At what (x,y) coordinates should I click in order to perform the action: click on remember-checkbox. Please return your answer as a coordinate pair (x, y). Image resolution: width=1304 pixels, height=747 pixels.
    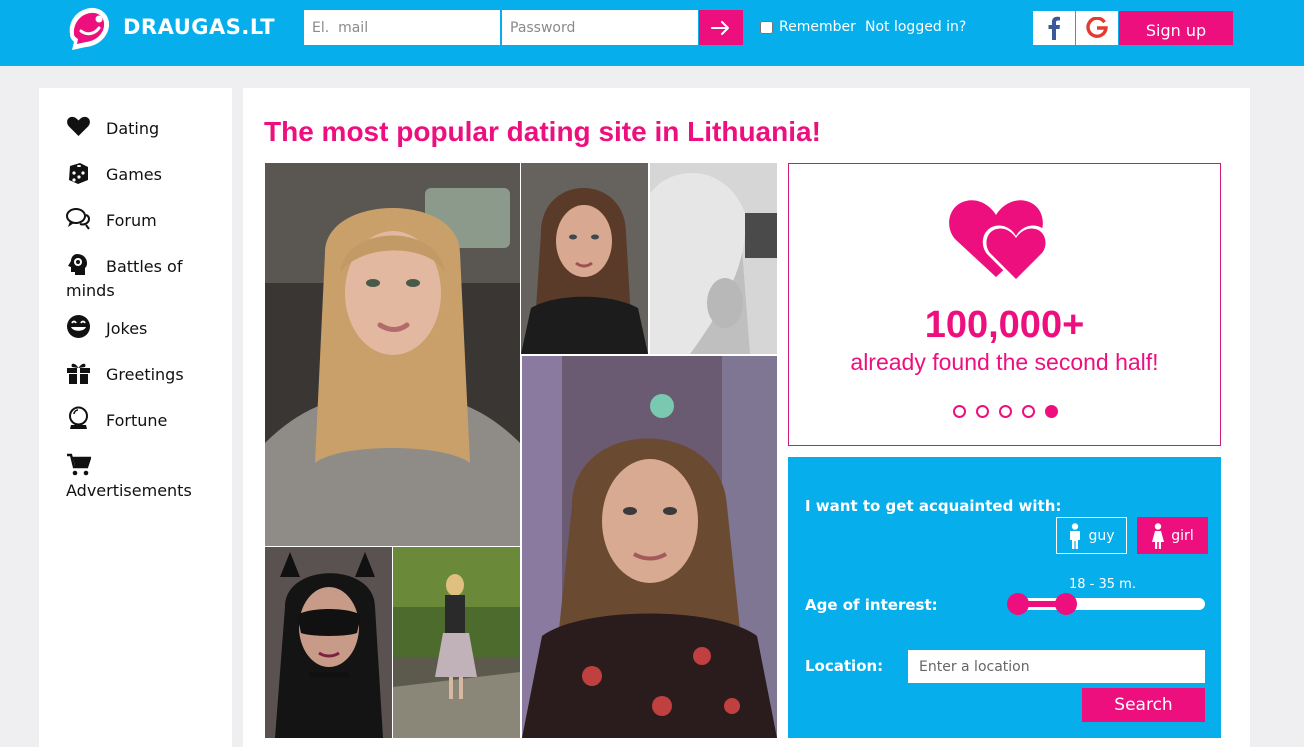
    Looking at the image, I should click on (766, 27).